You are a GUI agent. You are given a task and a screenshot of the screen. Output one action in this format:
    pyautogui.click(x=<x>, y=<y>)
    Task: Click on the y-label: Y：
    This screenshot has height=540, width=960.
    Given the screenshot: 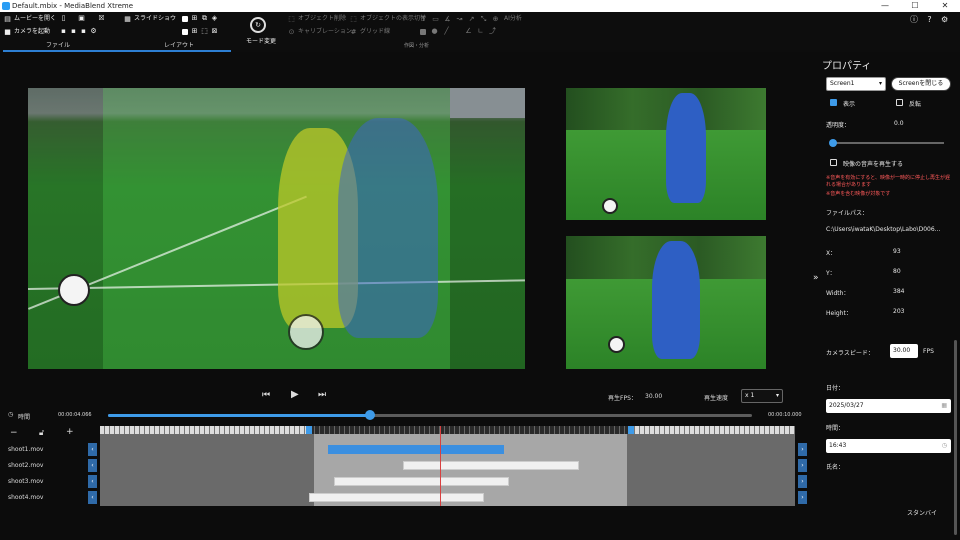 What is the action you would take?
    pyautogui.click(x=831, y=273)
    